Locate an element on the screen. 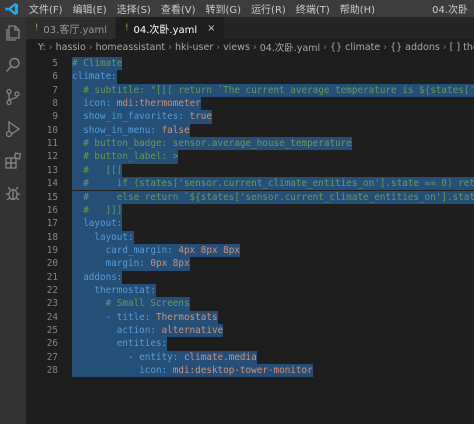 This screenshot has height=424, width=474. source-control-icon is located at coordinates (13, 97).